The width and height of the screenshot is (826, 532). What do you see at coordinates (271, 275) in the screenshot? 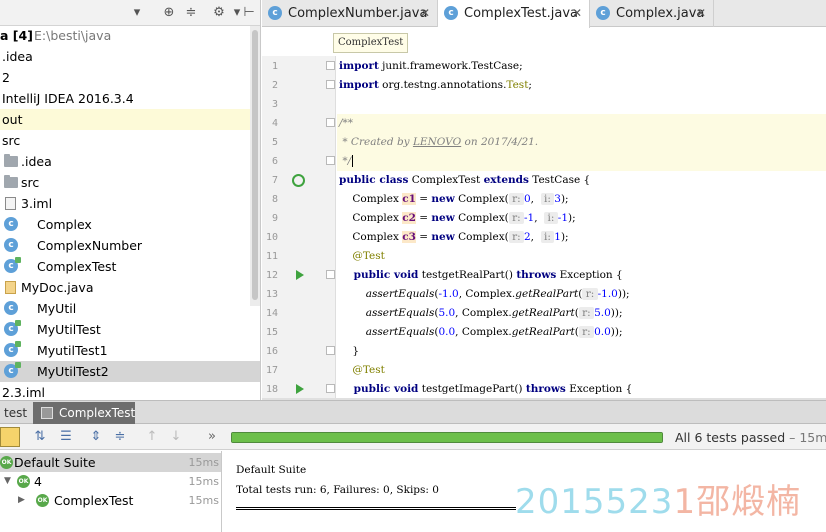
I see `line-number: 12` at bounding box center [271, 275].